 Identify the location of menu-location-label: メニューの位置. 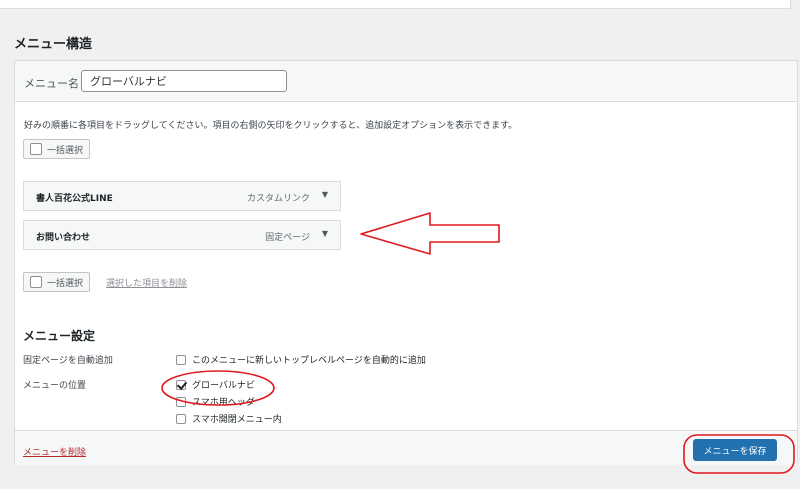
(55, 386).